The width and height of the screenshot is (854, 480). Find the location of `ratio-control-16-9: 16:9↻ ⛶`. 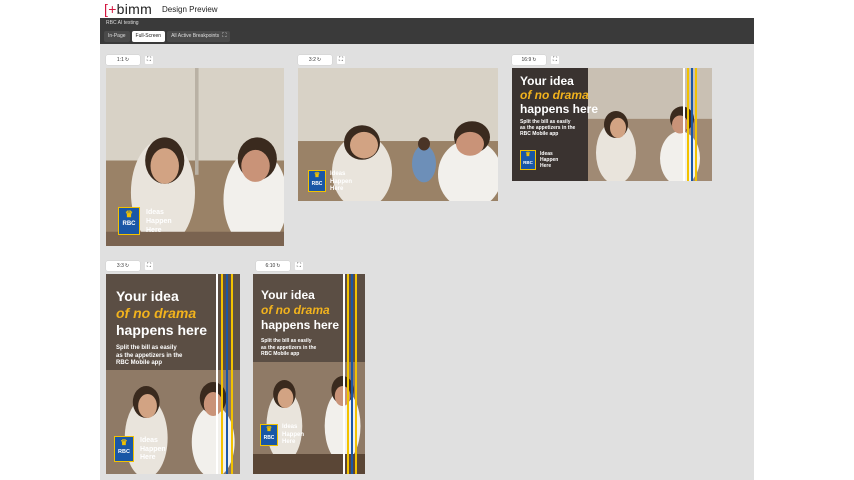

ratio-control-16-9: 16:9↻ ⛶ is located at coordinates (535, 59).